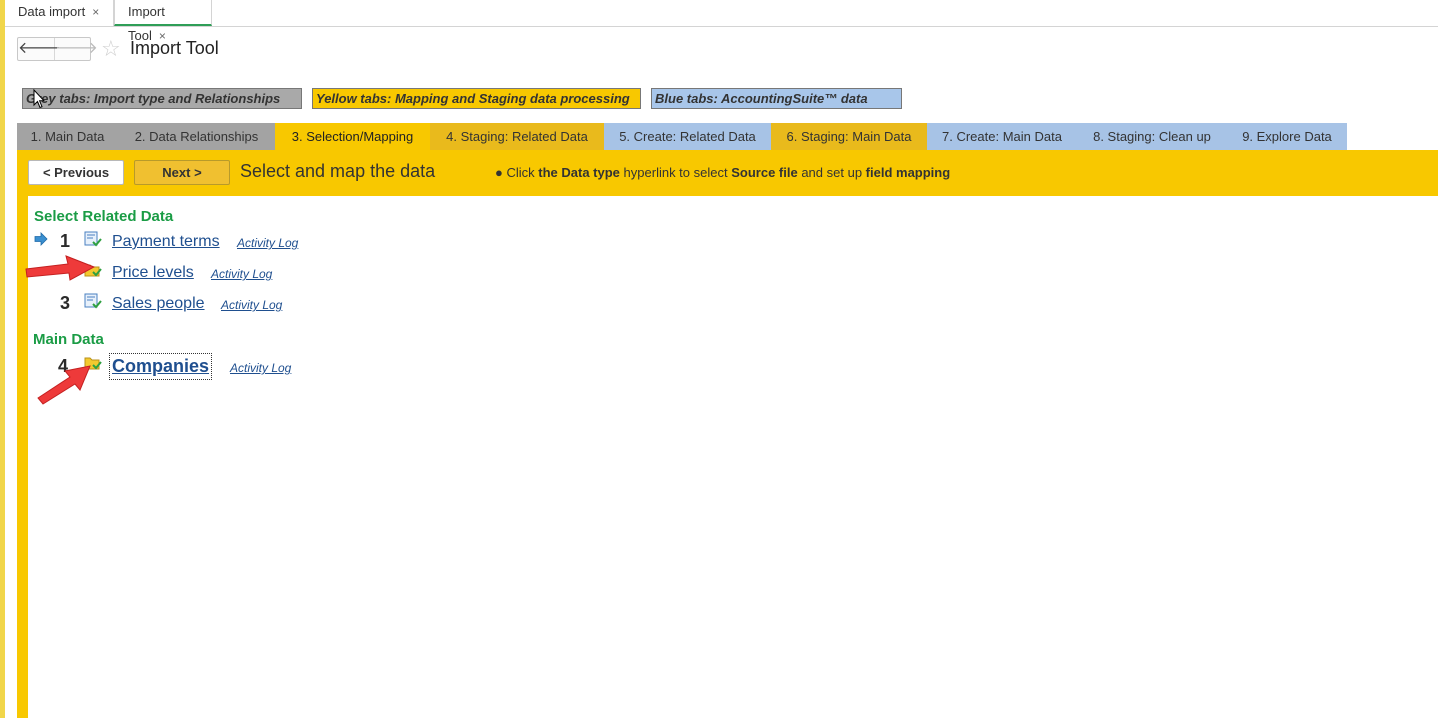 The height and width of the screenshot is (718, 1438). I want to click on hint-part: hyperlink to select, so click(675, 172).